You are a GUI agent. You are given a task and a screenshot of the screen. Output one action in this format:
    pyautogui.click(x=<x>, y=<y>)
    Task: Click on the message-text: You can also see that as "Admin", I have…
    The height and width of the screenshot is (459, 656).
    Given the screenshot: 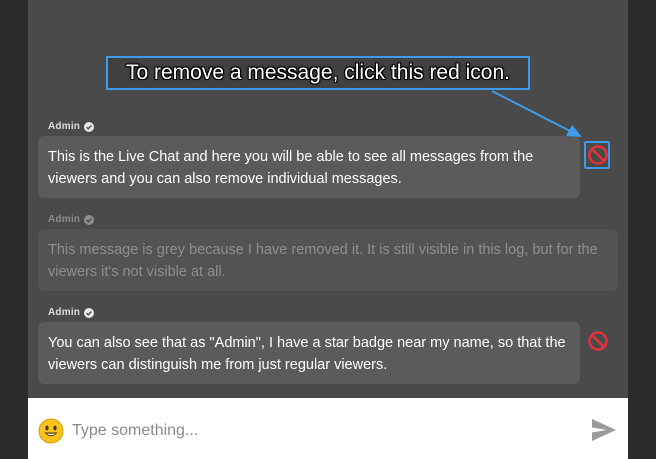 What is the action you would take?
    pyautogui.click(x=307, y=354)
    